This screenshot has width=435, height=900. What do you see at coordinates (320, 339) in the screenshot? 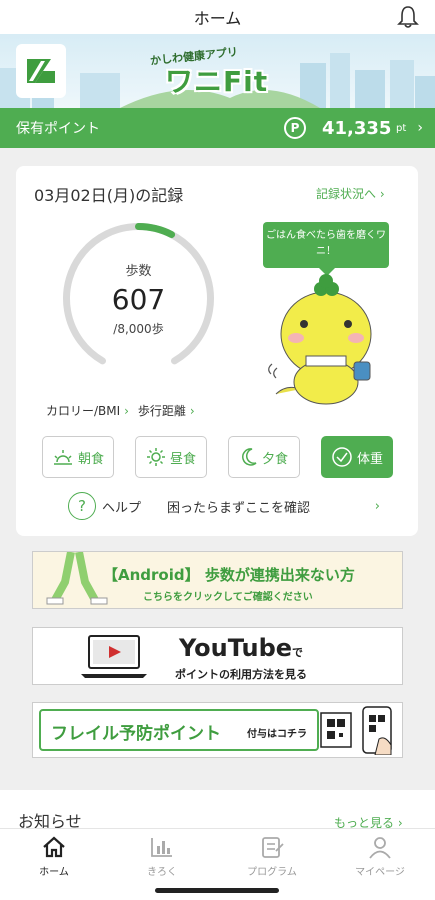
I see `crocodile-mascot` at bounding box center [320, 339].